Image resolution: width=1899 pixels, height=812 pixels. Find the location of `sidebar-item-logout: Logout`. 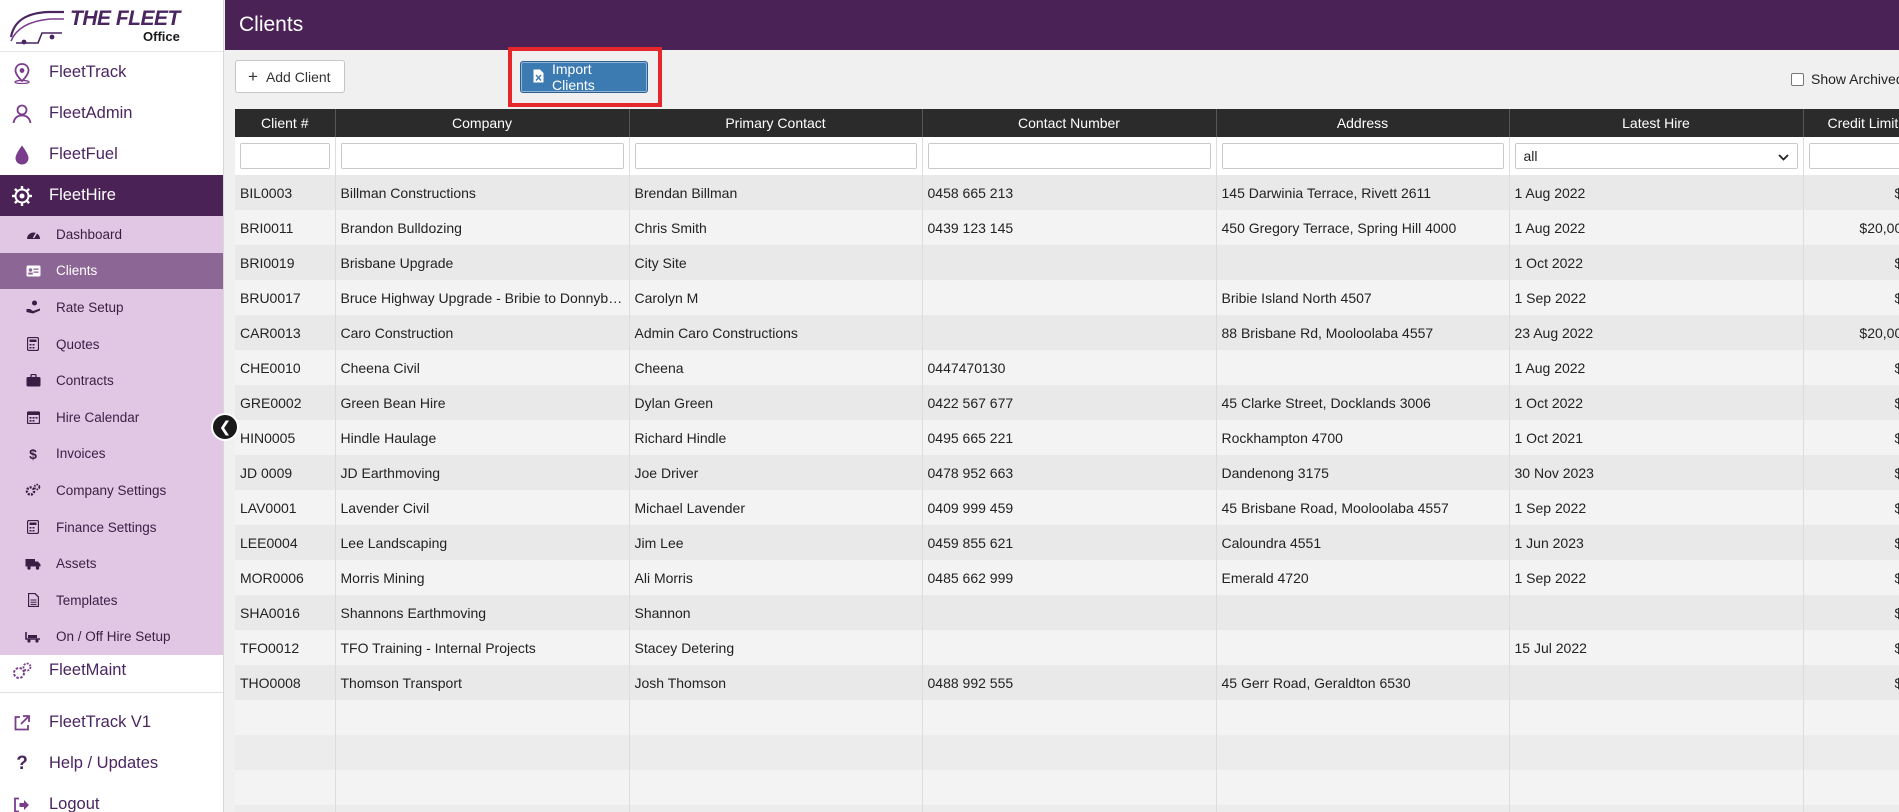

sidebar-item-logout: Logout is located at coordinates (111, 798).